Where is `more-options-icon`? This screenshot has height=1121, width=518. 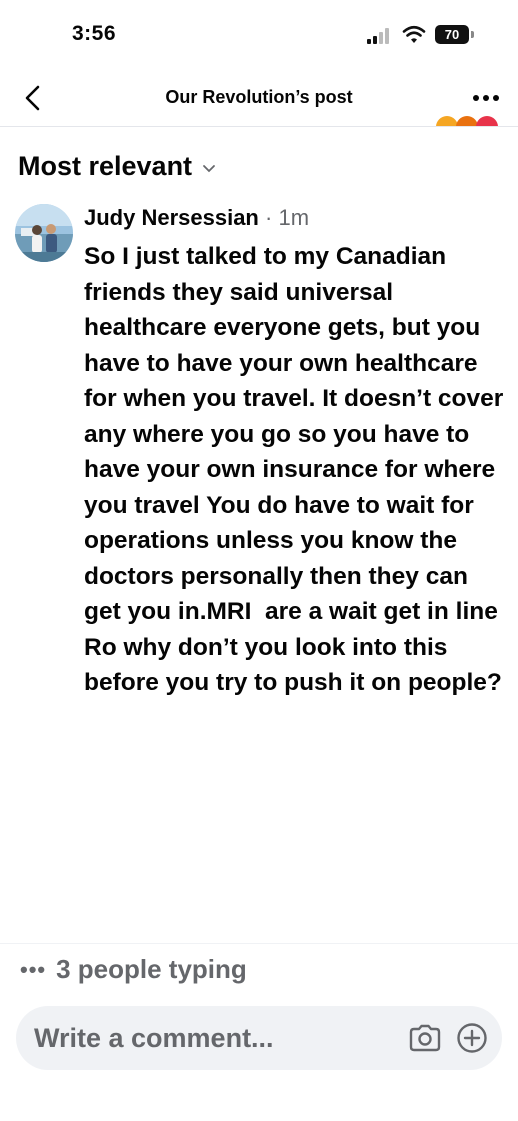
more-options-icon is located at coordinates (486, 98).